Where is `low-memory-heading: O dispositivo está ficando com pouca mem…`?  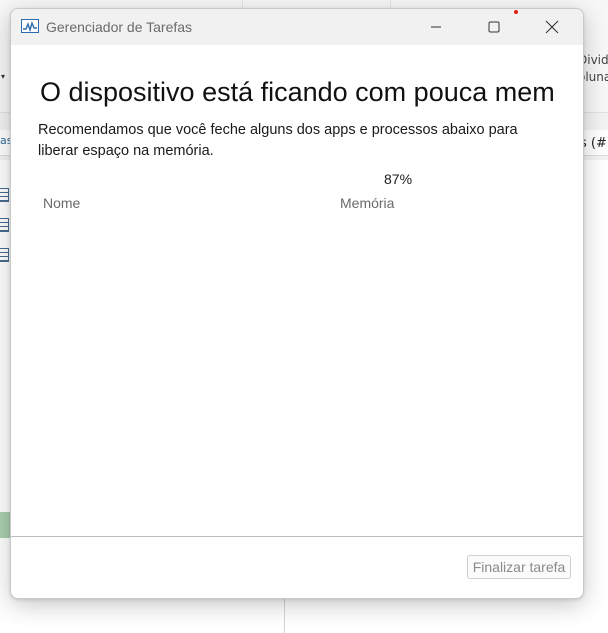
low-memory-heading: O dispositivo está ficando com pouca mem… is located at coordinates (297, 92).